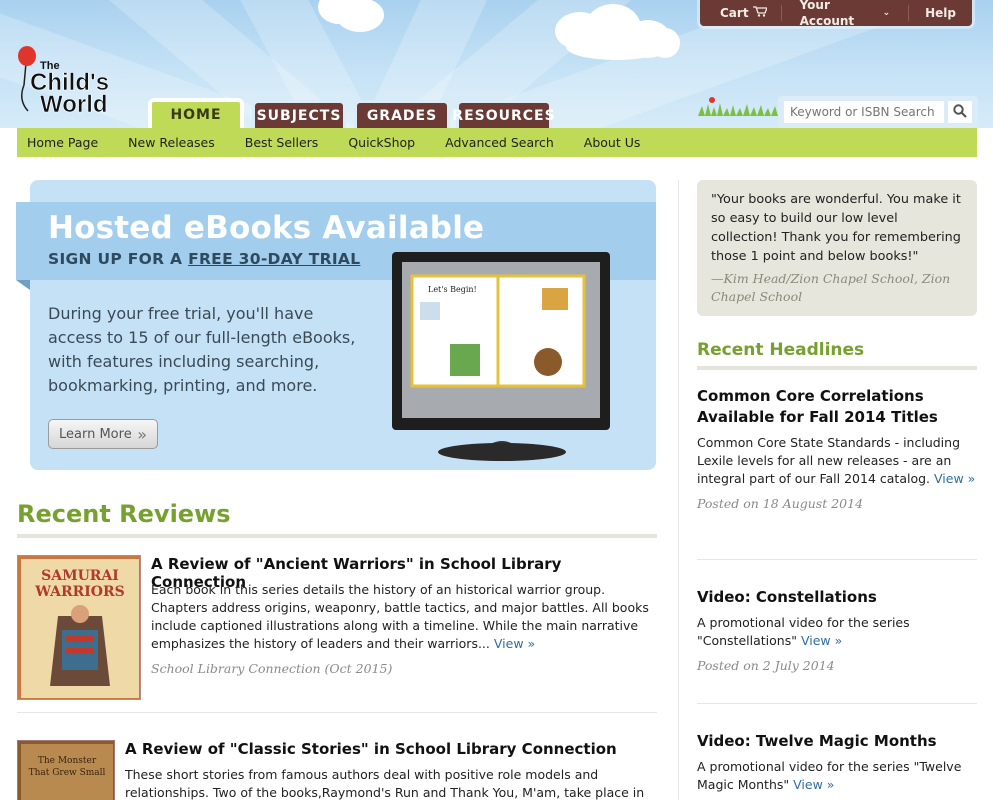 This screenshot has height=800, width=993. What do you see at coordinates (142, 434) in the screenshot?
I see `double-chevron-right-icon: »` at bounding box center [142, 434].